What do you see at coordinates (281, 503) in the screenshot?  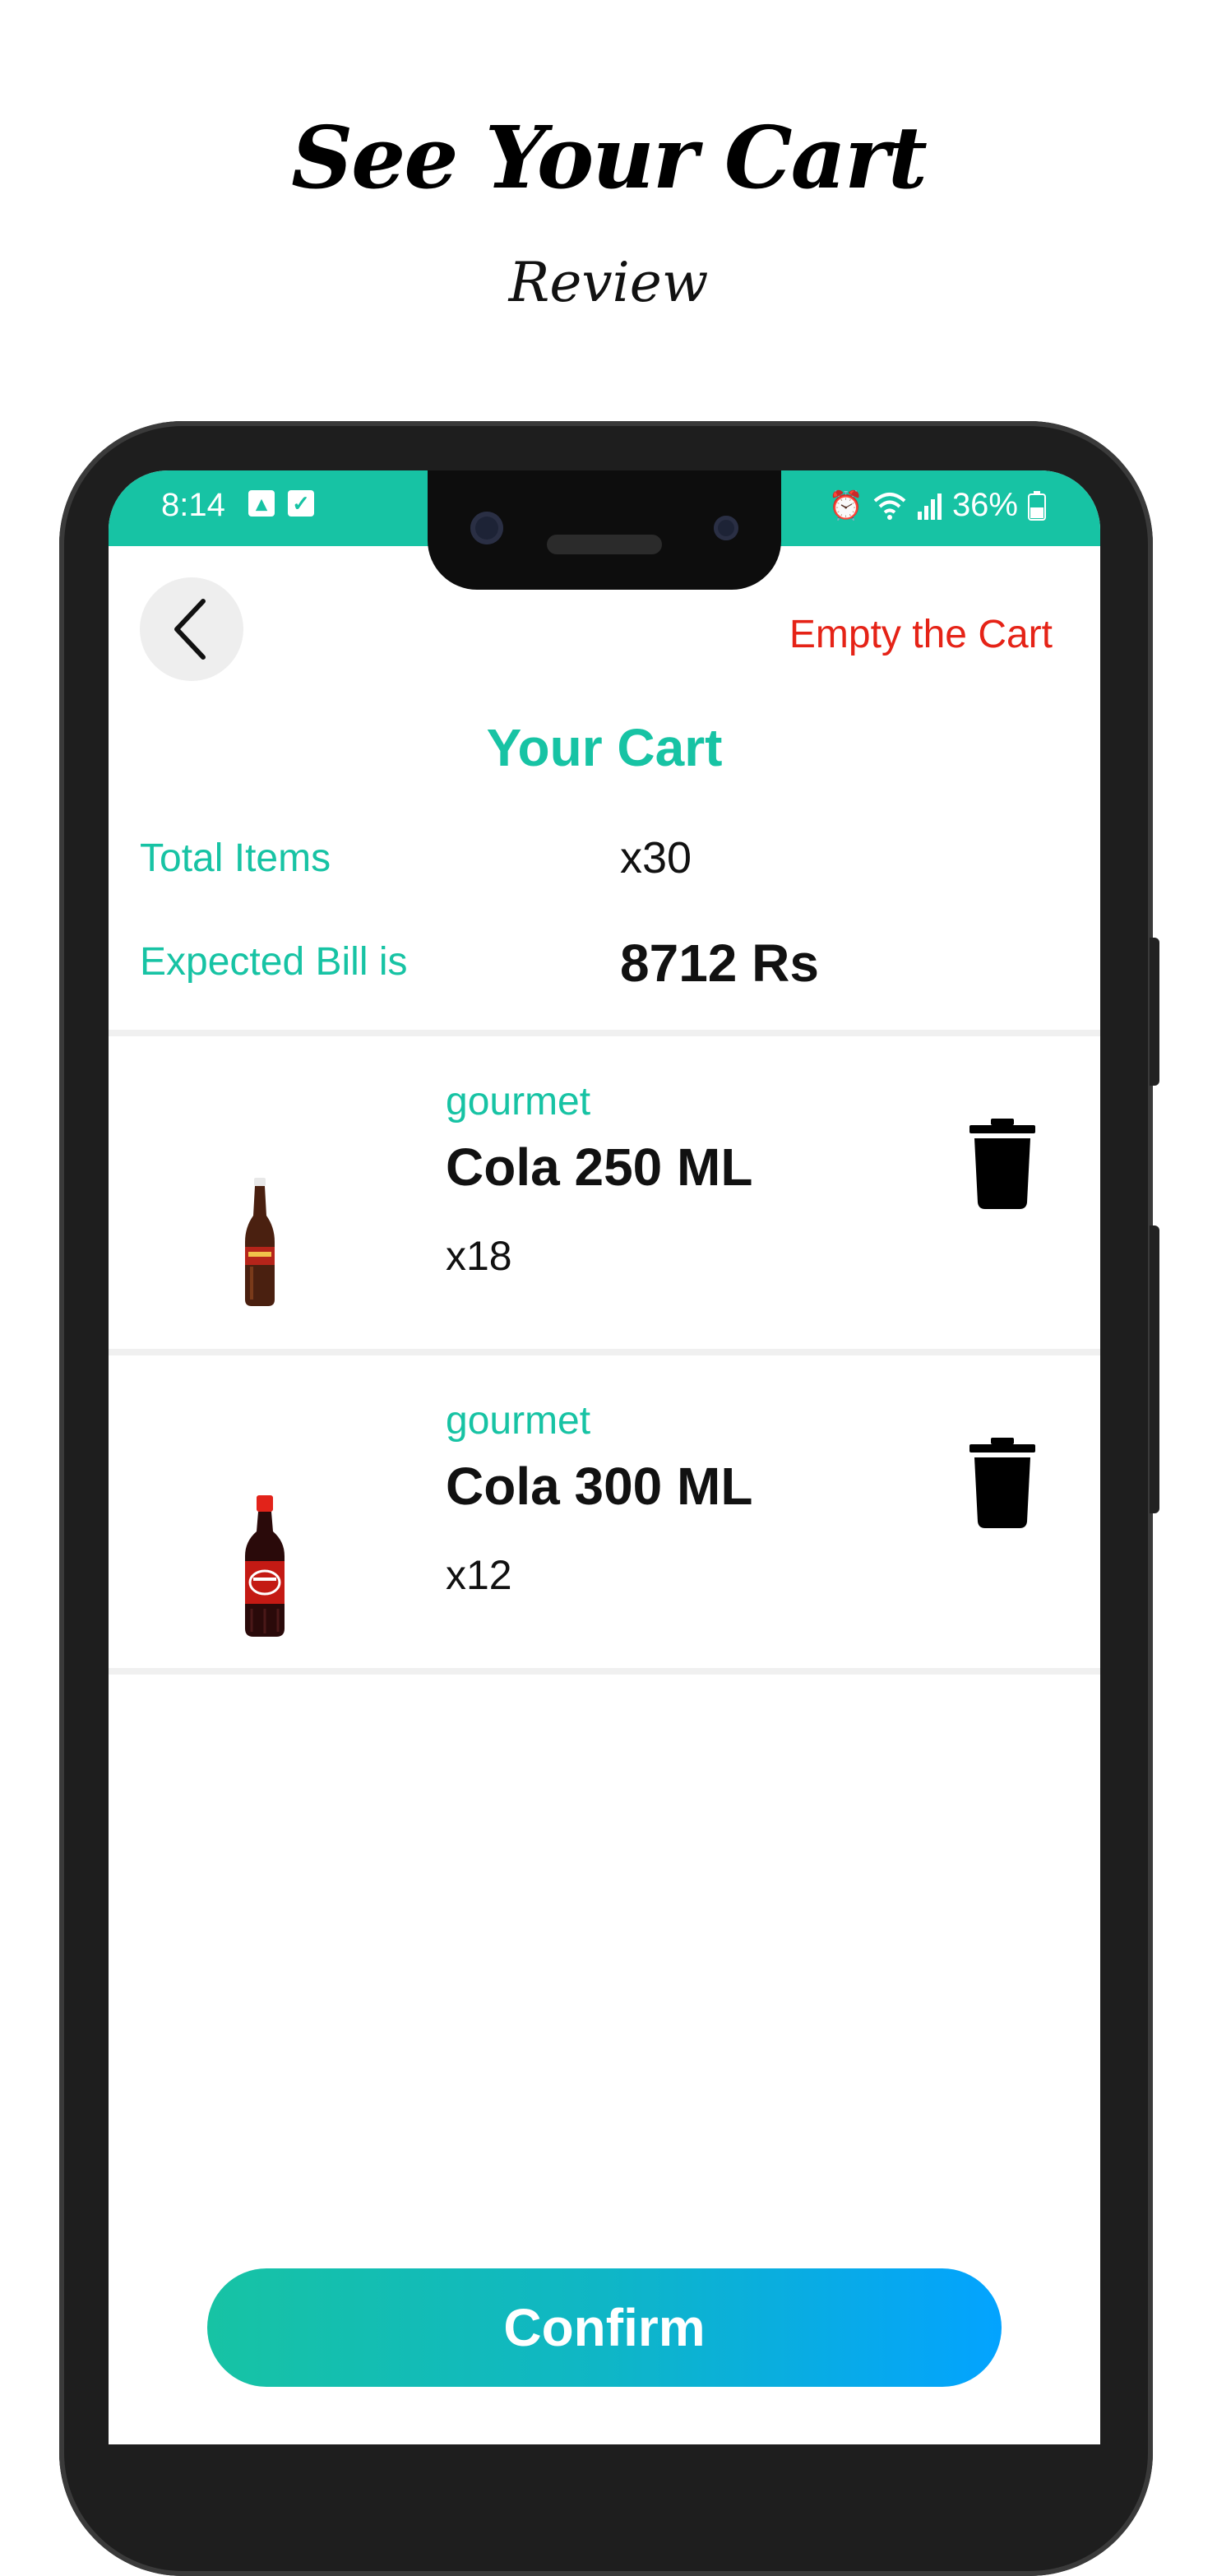 I see `status-notifications: ▴ ✓` at bounding box center [281, 503].